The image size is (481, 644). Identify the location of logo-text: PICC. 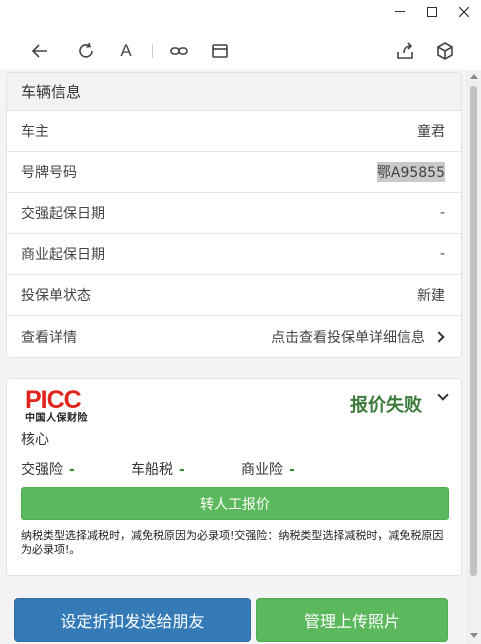
(53, 400).